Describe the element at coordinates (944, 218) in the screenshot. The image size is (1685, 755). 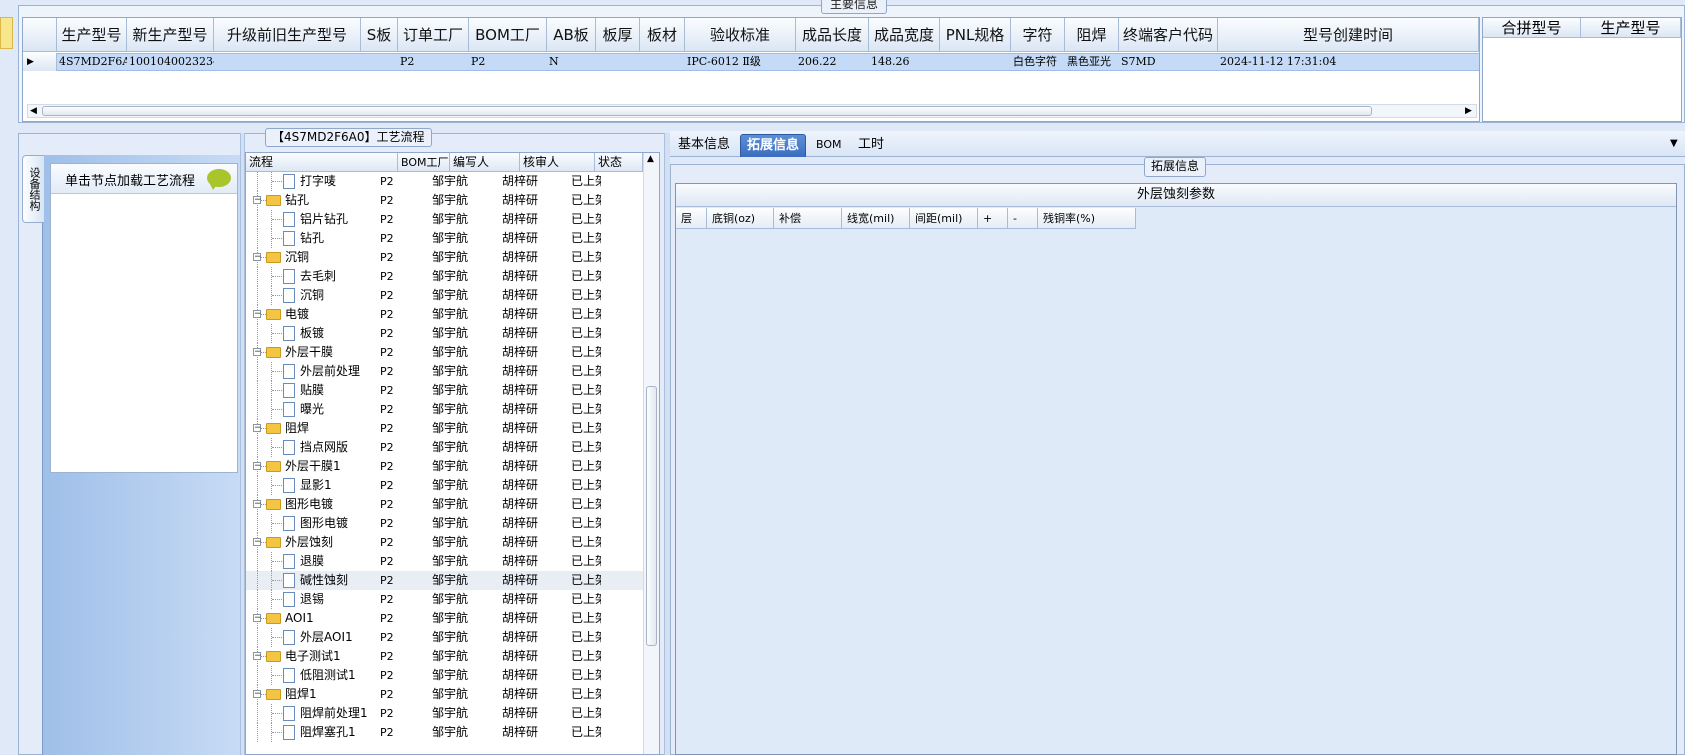
I see `etch-col-header: 间距(mil)` at that location.